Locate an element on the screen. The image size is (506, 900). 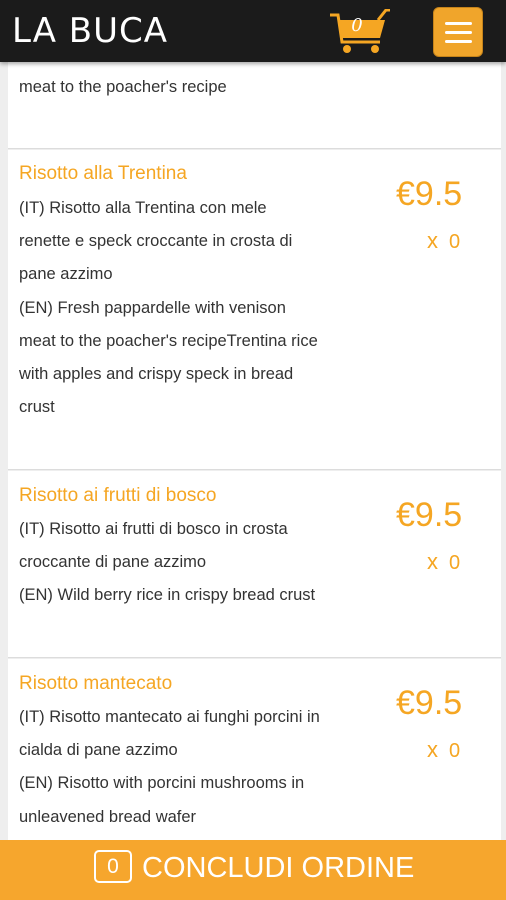
menu-button is located at coordinates (458, 32).